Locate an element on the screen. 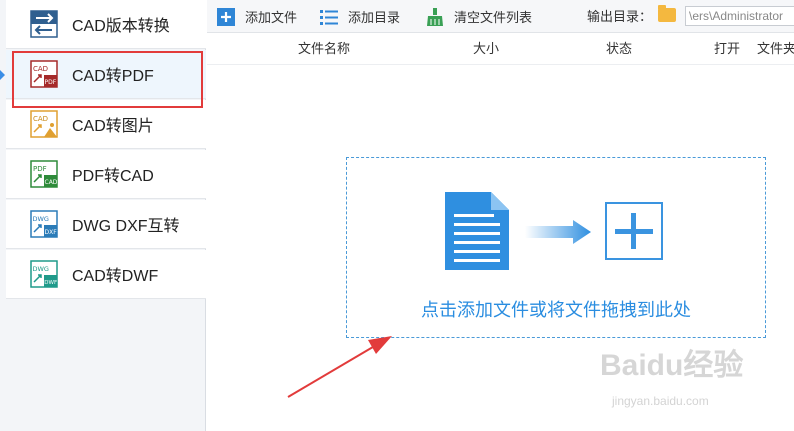  sidebar-item-cad-version: CAD版本转换 is located at coordinates (106, 24).